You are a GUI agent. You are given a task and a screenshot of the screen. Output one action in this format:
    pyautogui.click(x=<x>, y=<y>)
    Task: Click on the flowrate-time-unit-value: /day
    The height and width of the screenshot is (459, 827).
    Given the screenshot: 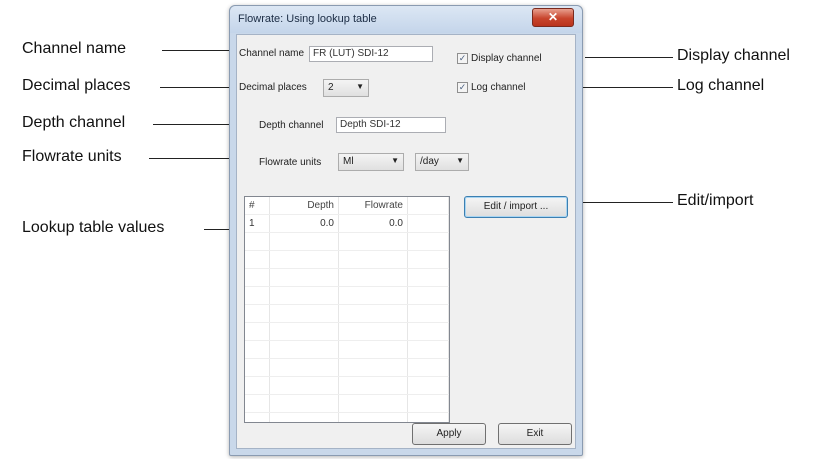 What is the action you would take?
    pyautogui.click(x=429, y=161)
    